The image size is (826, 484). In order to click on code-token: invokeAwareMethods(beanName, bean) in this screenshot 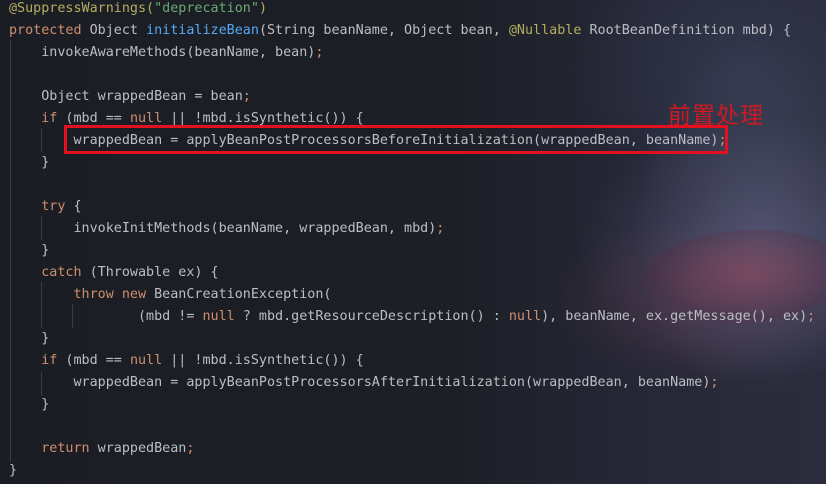, I will do `click(162, 52)`.